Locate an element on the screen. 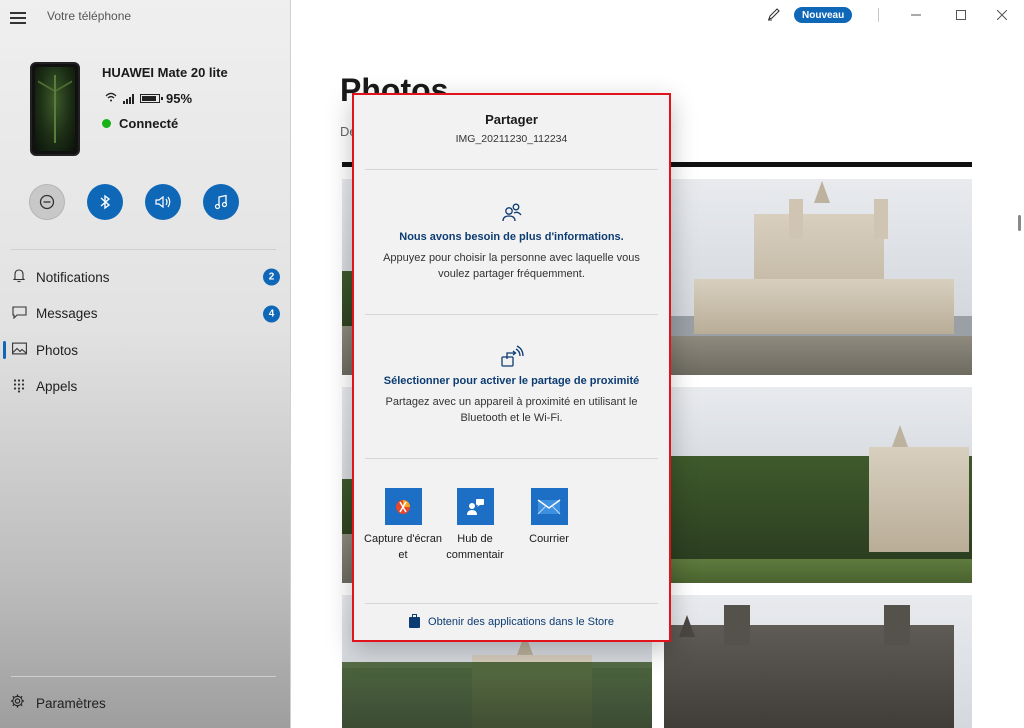  sidebar-bottom-divider is located at coordinates (143, 676).